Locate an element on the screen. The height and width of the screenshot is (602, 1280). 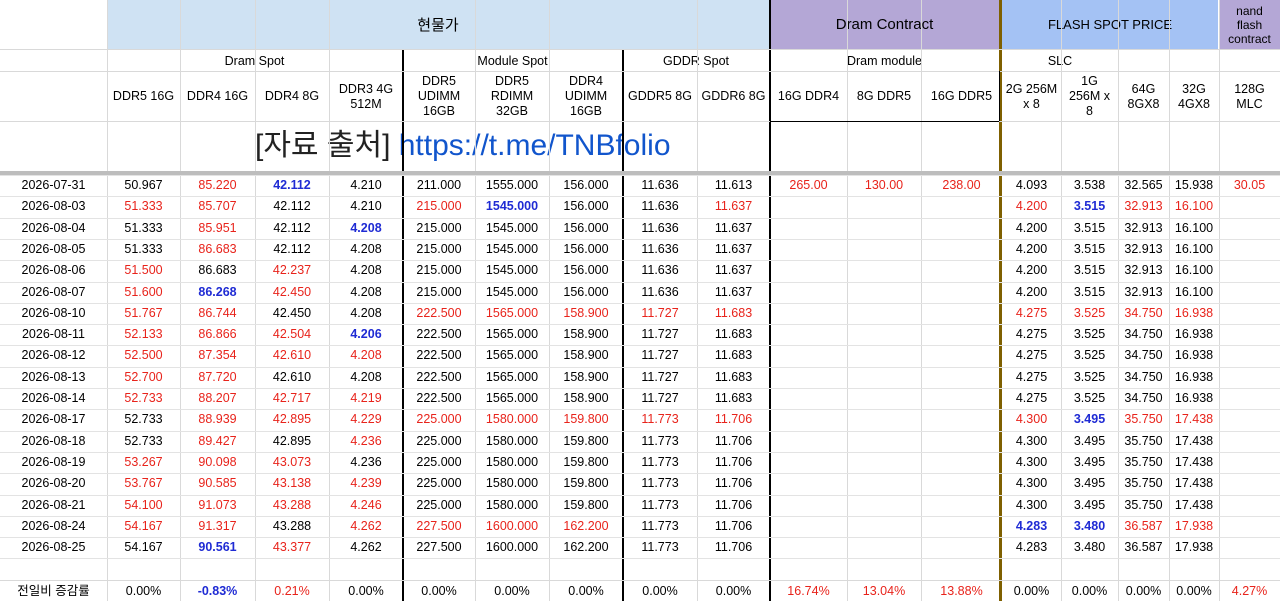
table-cell: 52.700 is located at coordinates (143, 376).